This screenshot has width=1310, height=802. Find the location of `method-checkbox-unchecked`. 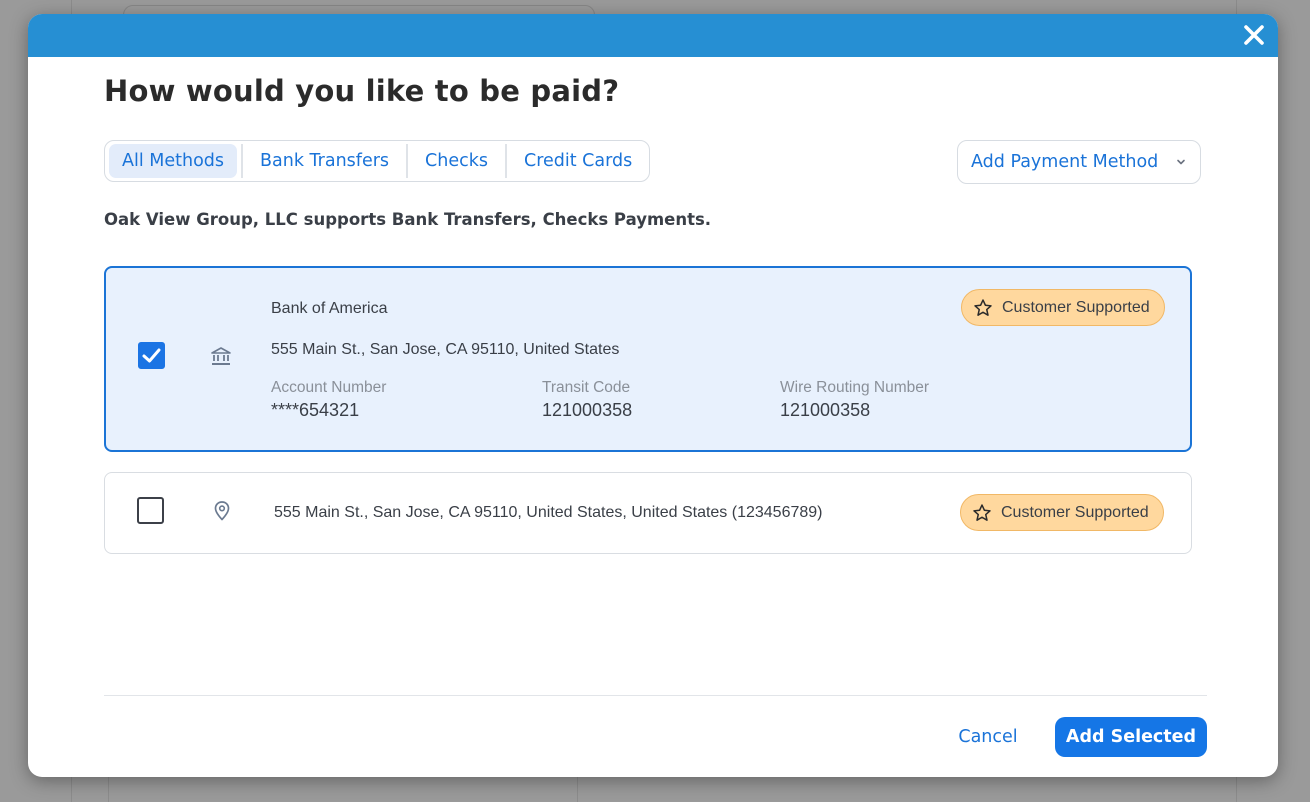

method-checkbox-unchecked is located at coordinates (150, 510).